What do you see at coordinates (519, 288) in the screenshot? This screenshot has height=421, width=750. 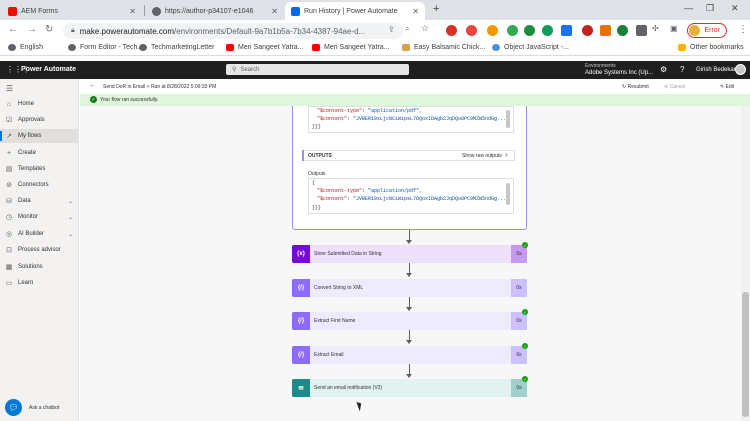 I see `action-duration: 0s` at bounding box center [519, 288].